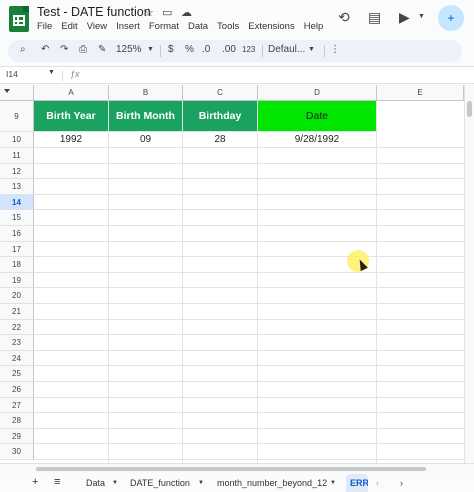 The width and height of the screenshot is (474, 492). Describe the element at coordinates (17, 265) in the screenshot. I see `row-header-18: 18` at that location.